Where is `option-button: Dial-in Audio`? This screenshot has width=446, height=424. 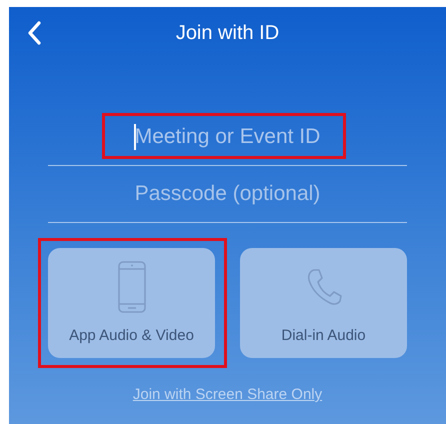
option-button: Dial-in Audio is located at coordinates (323, 303).